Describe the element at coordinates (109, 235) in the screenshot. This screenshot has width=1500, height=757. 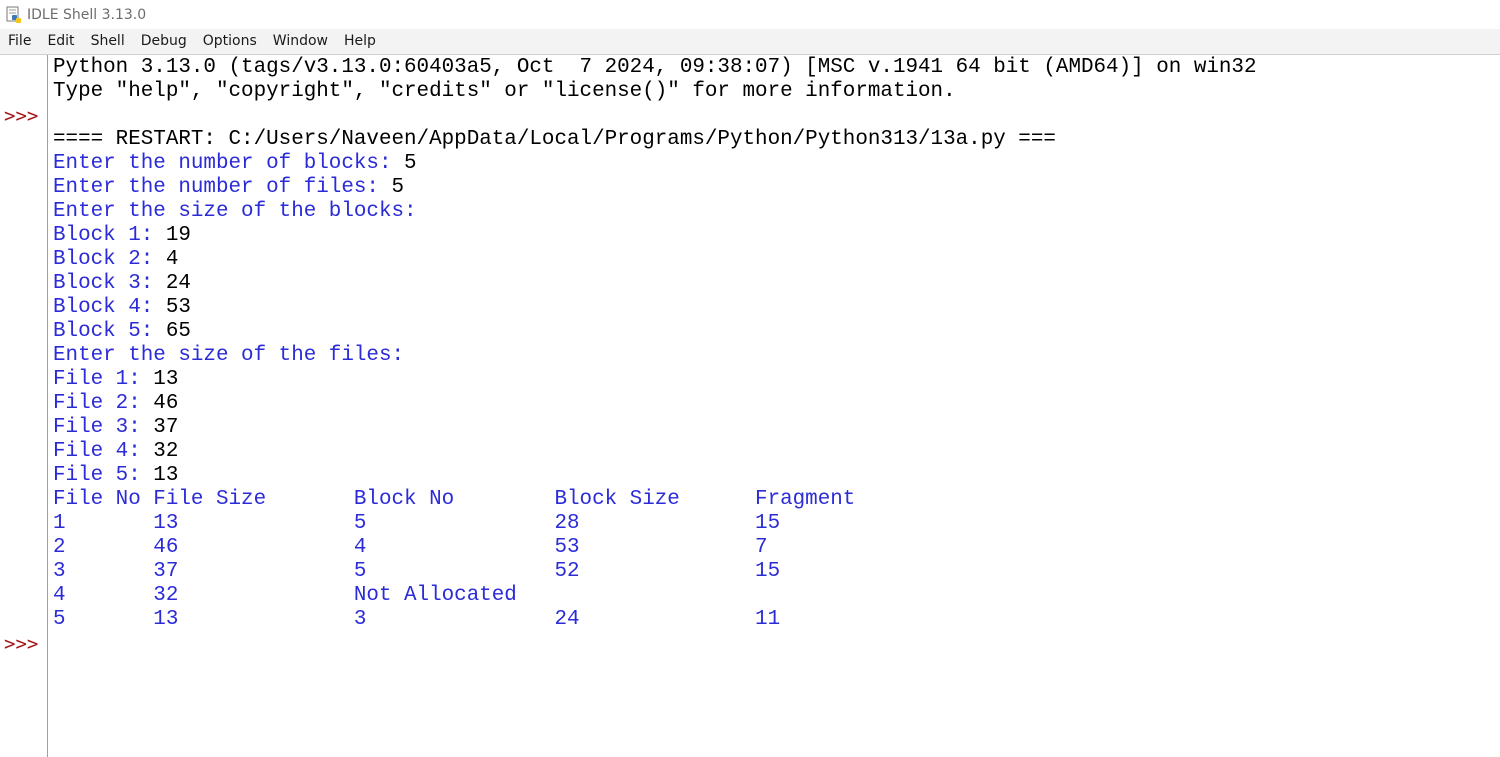
I see `io-prompt: Block 1:` at that location.